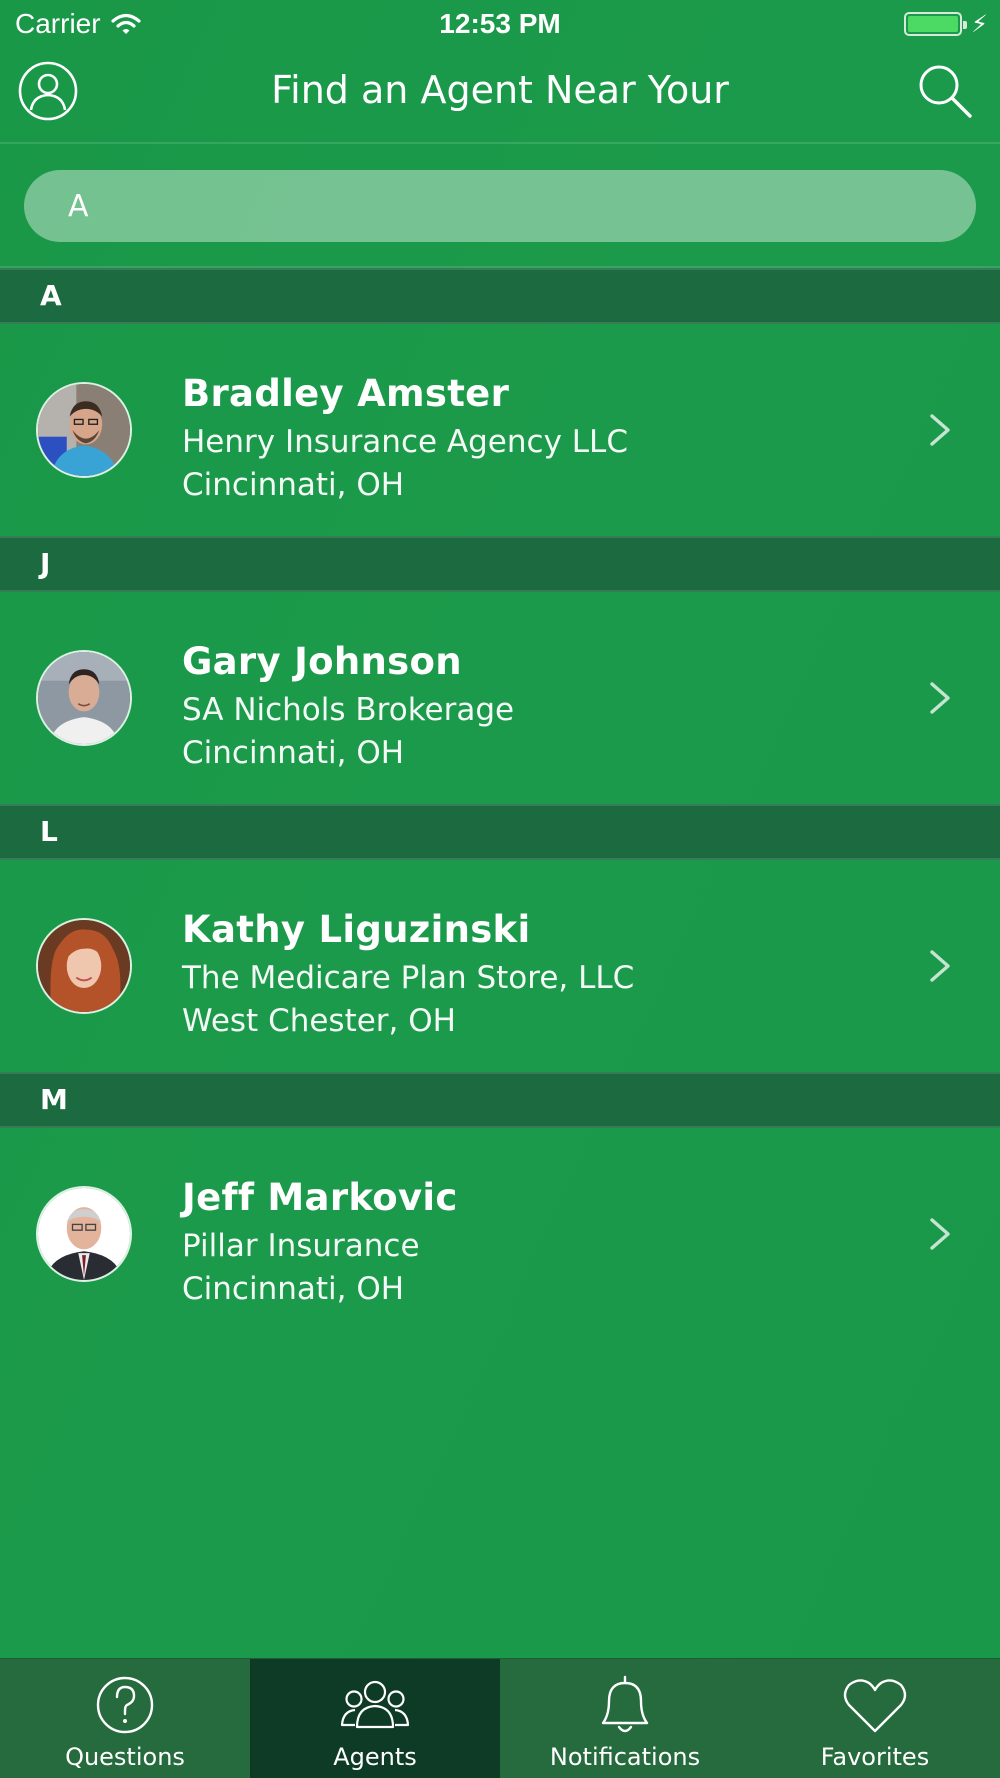 Image resolution: width=1000 pixels, height=1778 pixels. Describe the element at coordinates (875, 1757) in the screenshot. I see `tab-label: Favorites` at that location.